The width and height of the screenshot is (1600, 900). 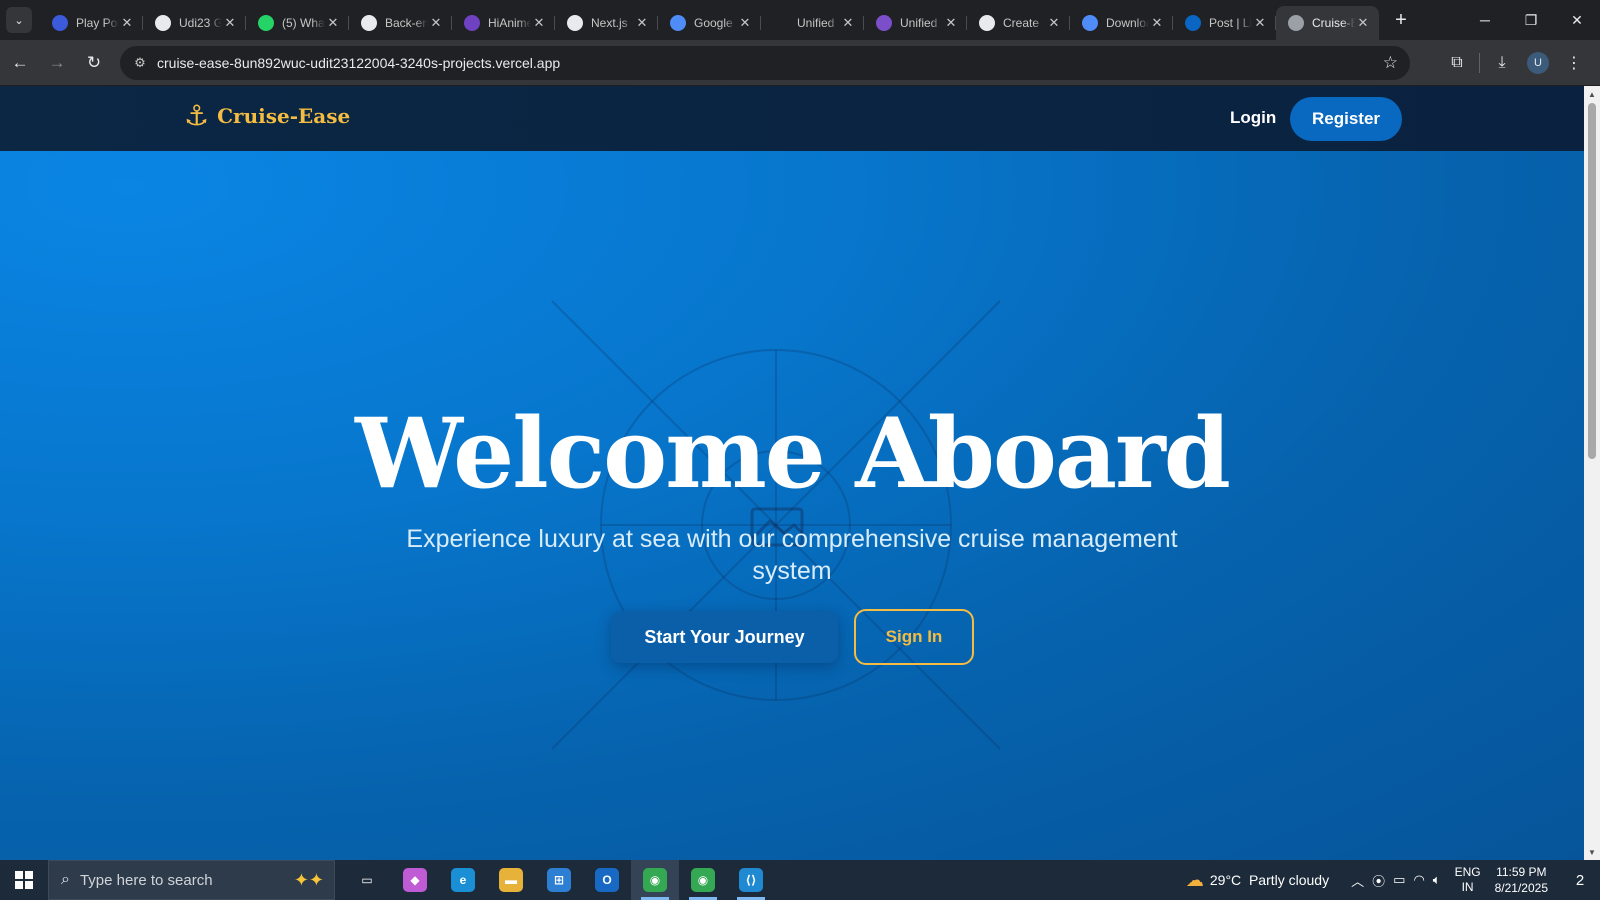 I want to click on taskbar-app-copilot: ◆, so click(x=415, y=880).